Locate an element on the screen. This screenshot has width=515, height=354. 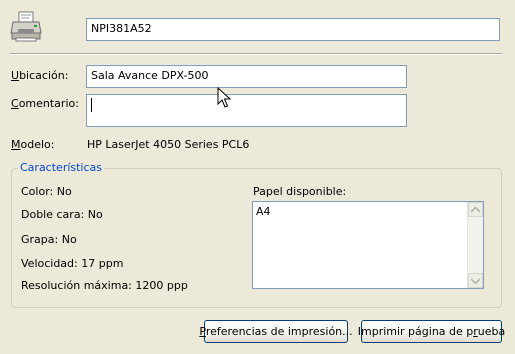
duplex-feature: Doble cara: No is located at coordinates (62, 214).